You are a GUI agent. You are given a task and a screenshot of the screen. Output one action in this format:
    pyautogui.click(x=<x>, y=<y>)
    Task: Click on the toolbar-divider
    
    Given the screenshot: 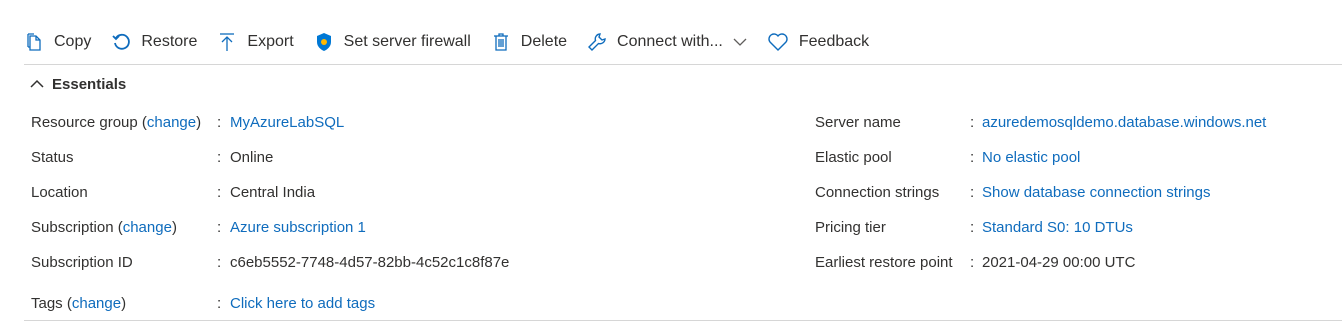 What is the action you would take?
    pyautogui.click(x=683, y=64)
    